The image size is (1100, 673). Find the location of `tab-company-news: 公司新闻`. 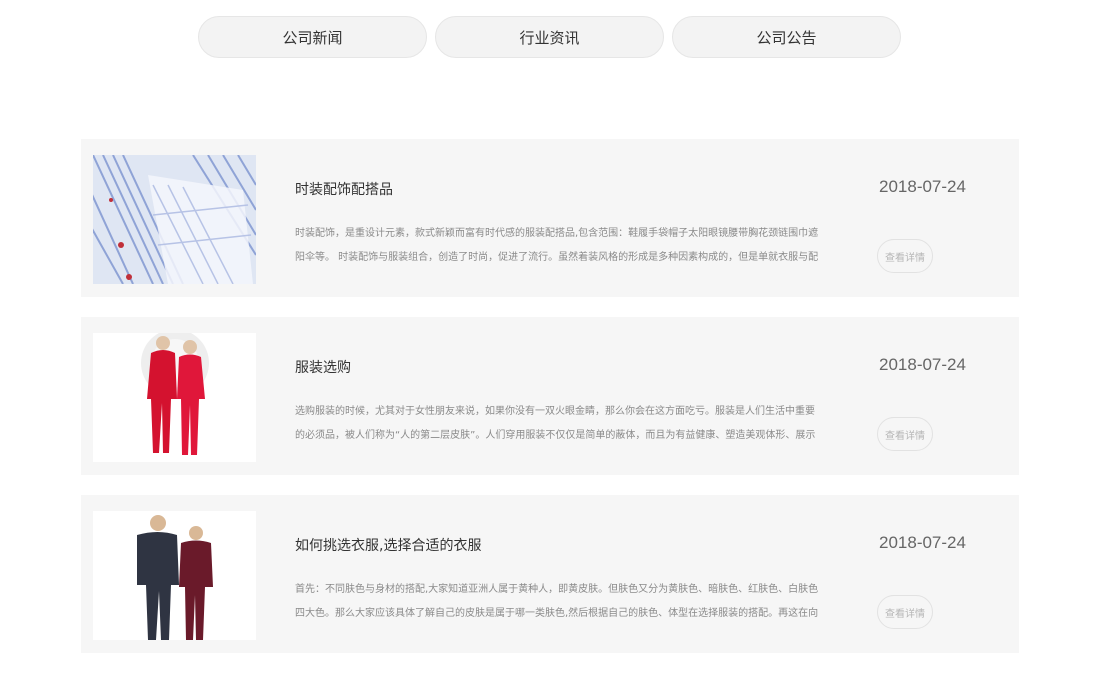

tab-company-news: 公司新闻 is located at coordinates (312, 37).